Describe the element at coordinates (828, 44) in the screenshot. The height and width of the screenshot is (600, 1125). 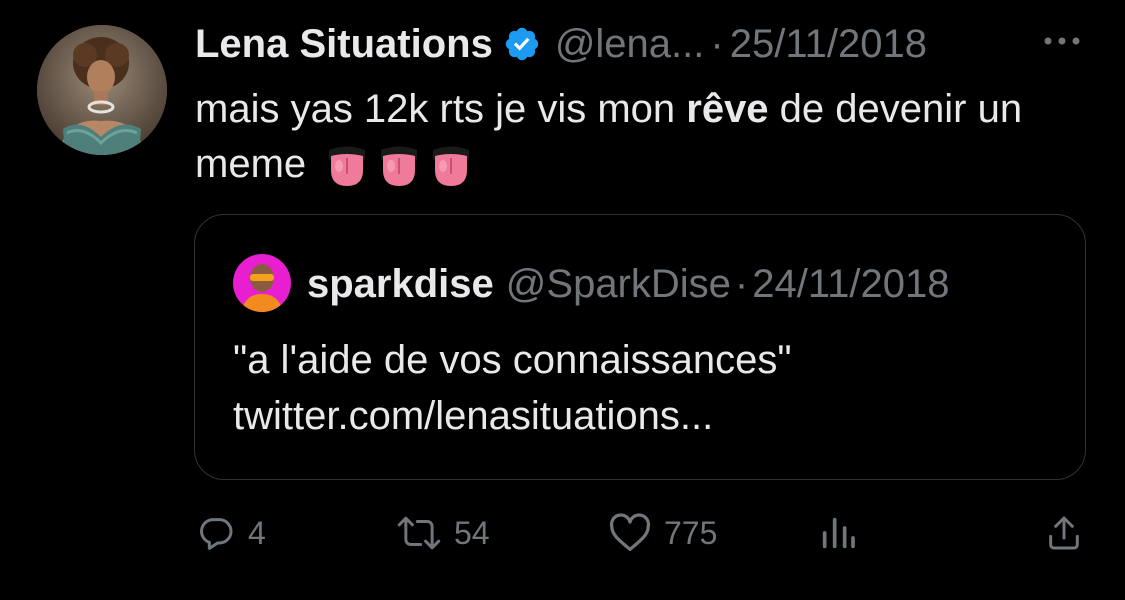
I see `tweet-date: 25/11/2018` at that location.